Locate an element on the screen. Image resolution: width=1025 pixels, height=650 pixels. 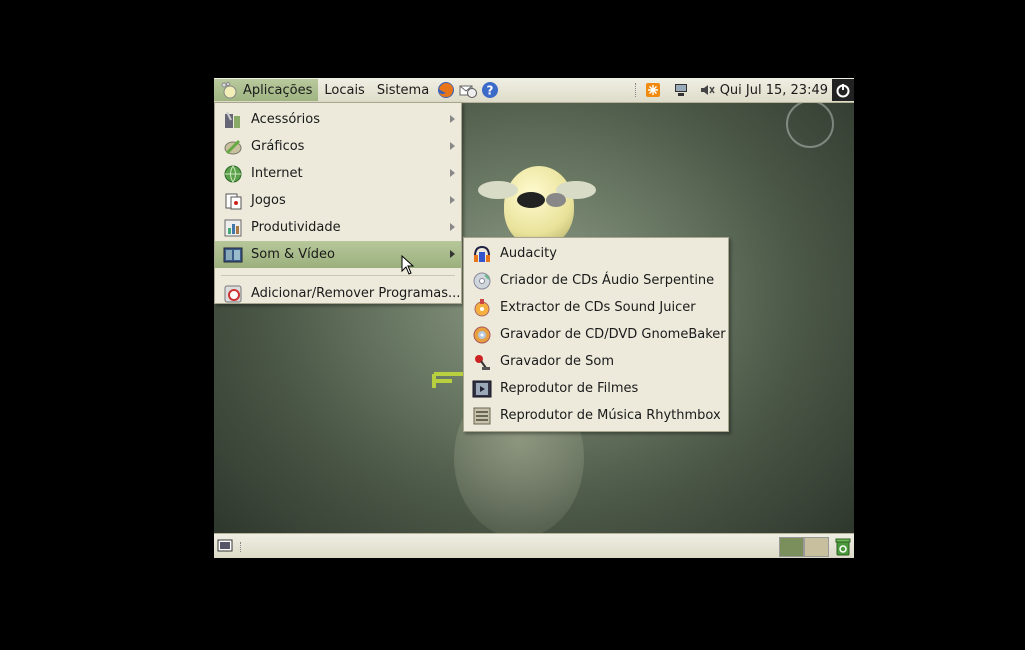
places-menu-button: Locais is located at coordinates (344, 90).